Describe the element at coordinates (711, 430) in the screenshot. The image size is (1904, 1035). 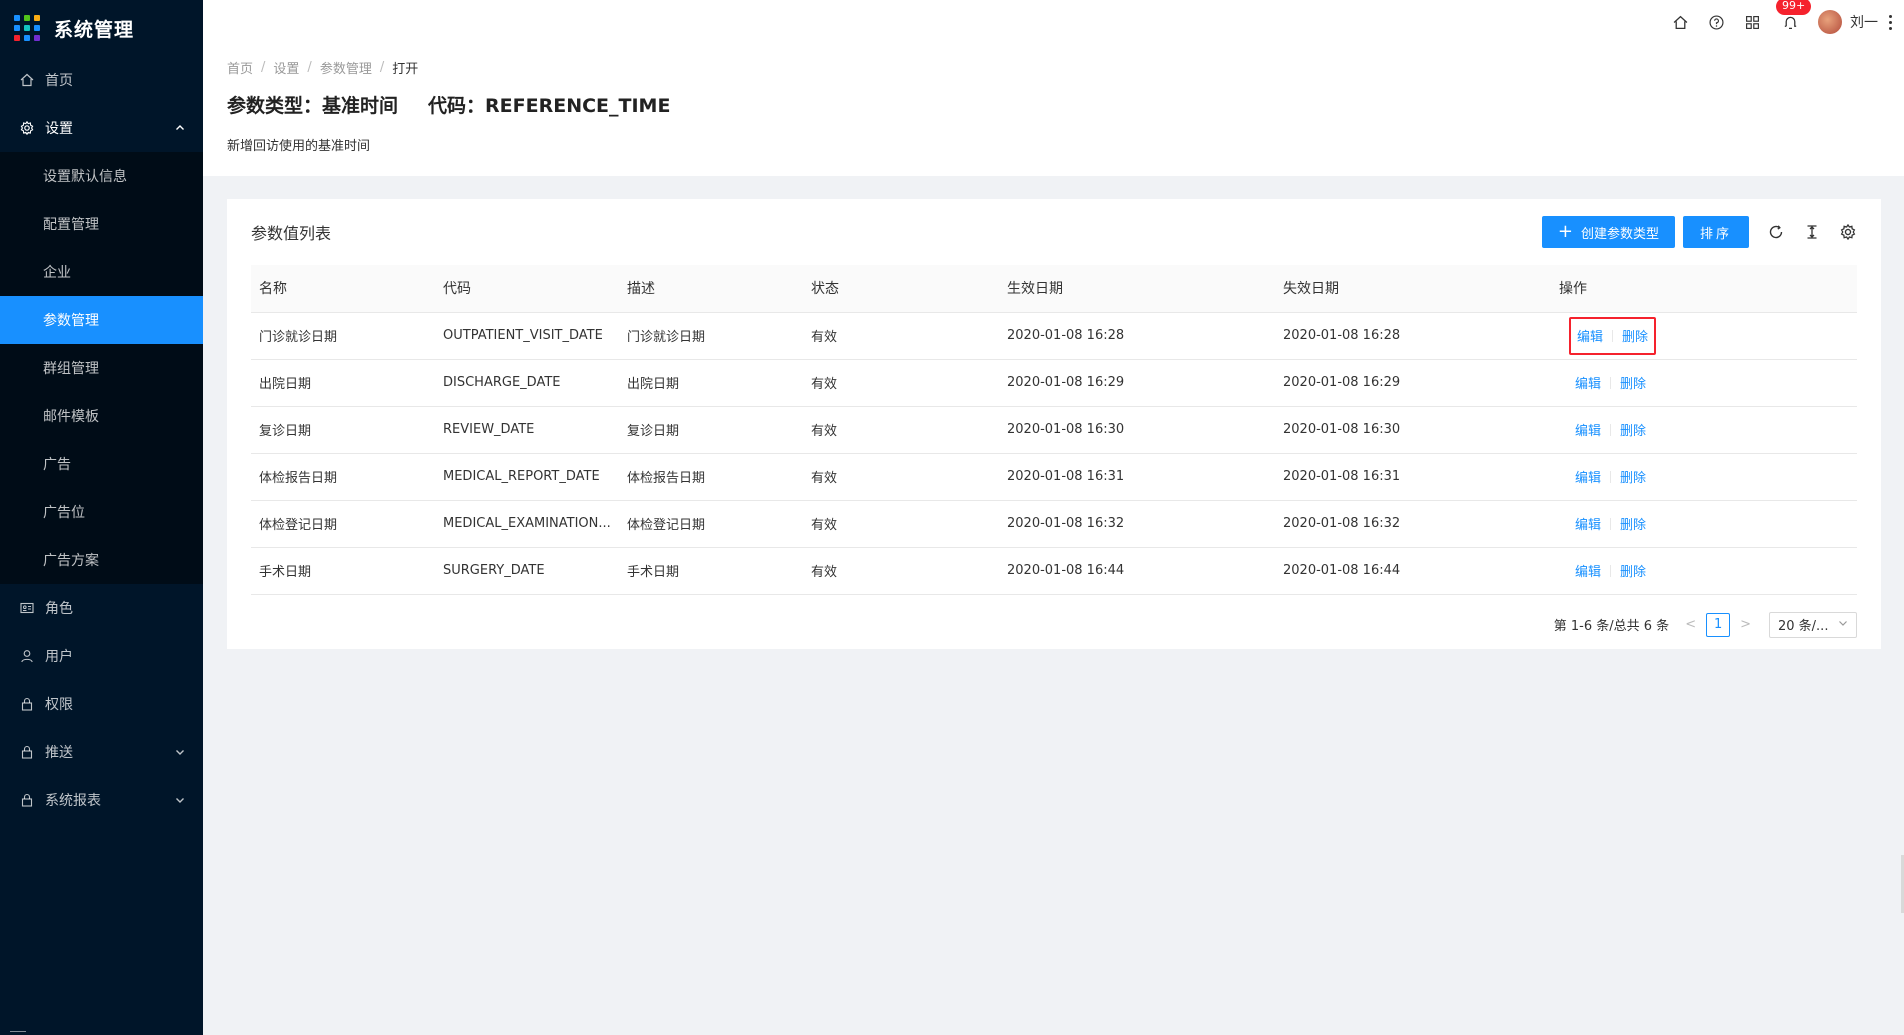
I see `cell-desc: 复诊日期` at that location.